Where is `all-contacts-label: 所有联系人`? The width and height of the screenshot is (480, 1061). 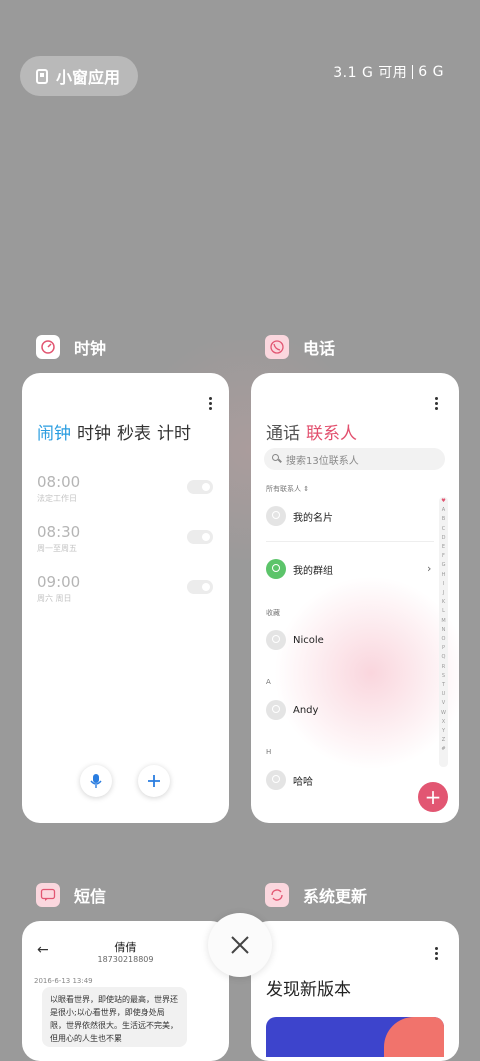
all-contacts-label: 所有联系人 is located at coordinates (283, 489).